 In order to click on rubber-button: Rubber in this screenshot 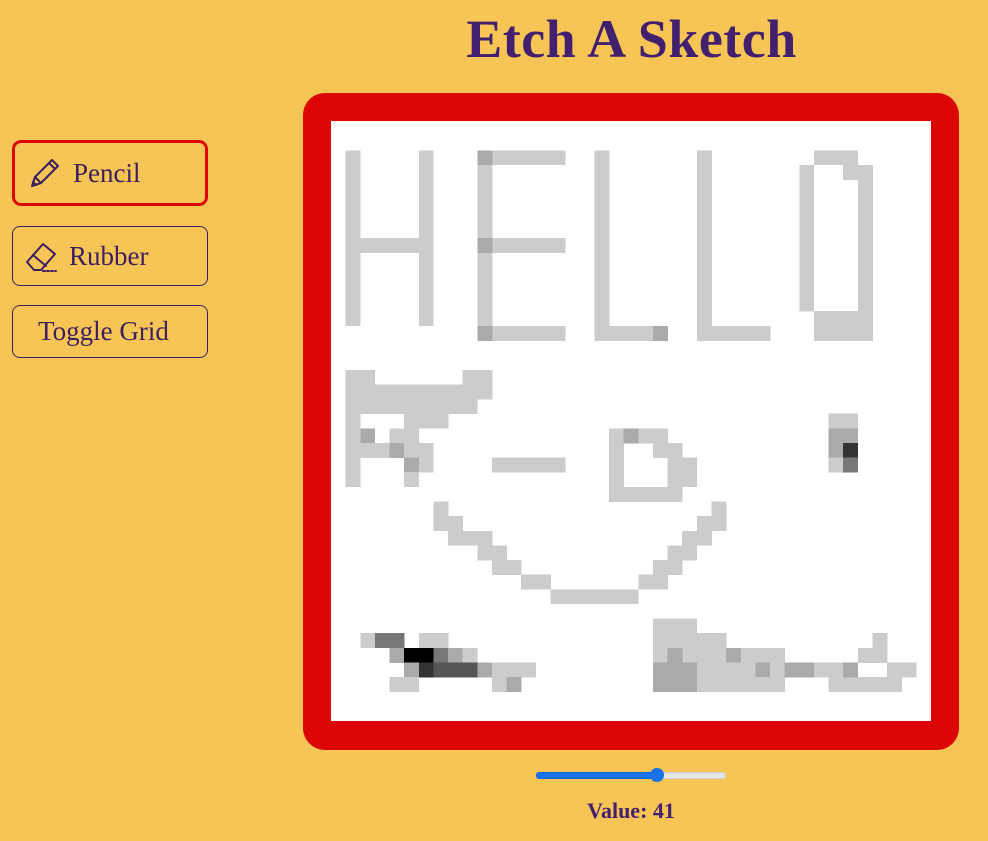, I will do `click(110, 256)`.